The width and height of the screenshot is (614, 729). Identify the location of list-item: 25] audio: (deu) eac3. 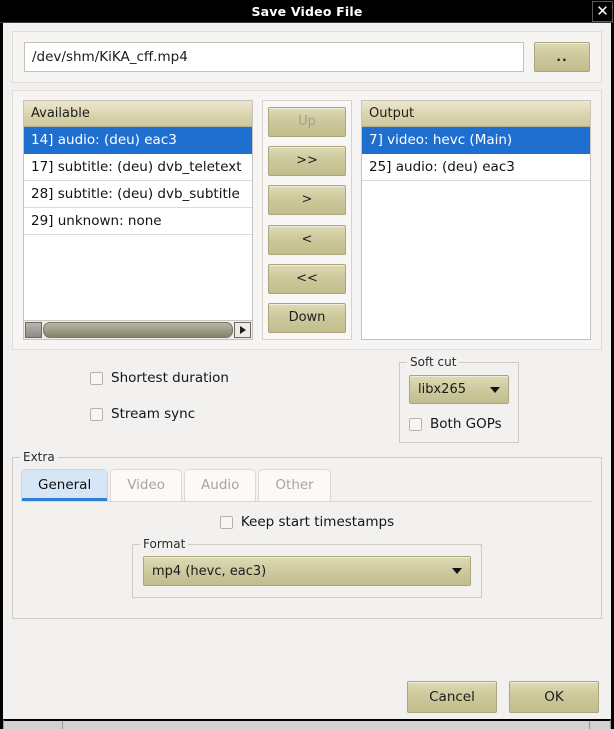
(476, 167).